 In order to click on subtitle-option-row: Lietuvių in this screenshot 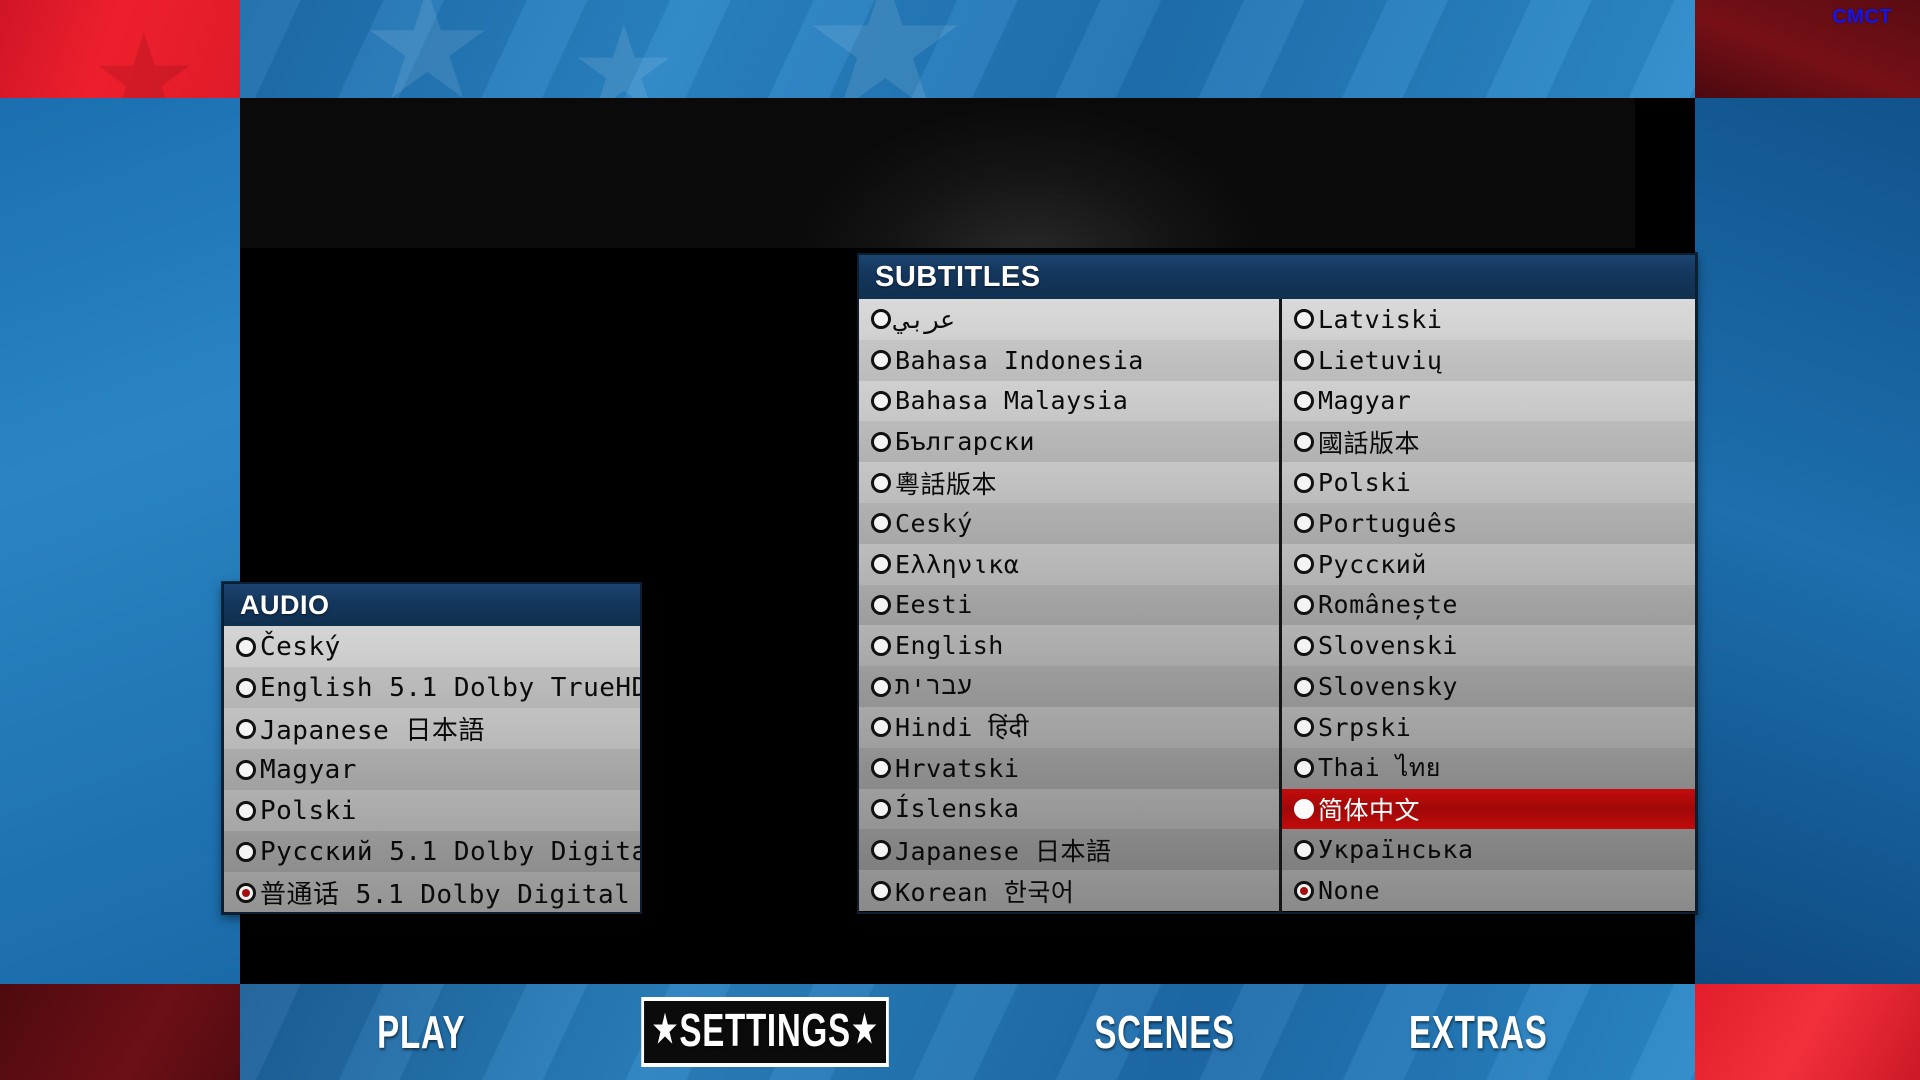, I will do `click(1488, 360)`.